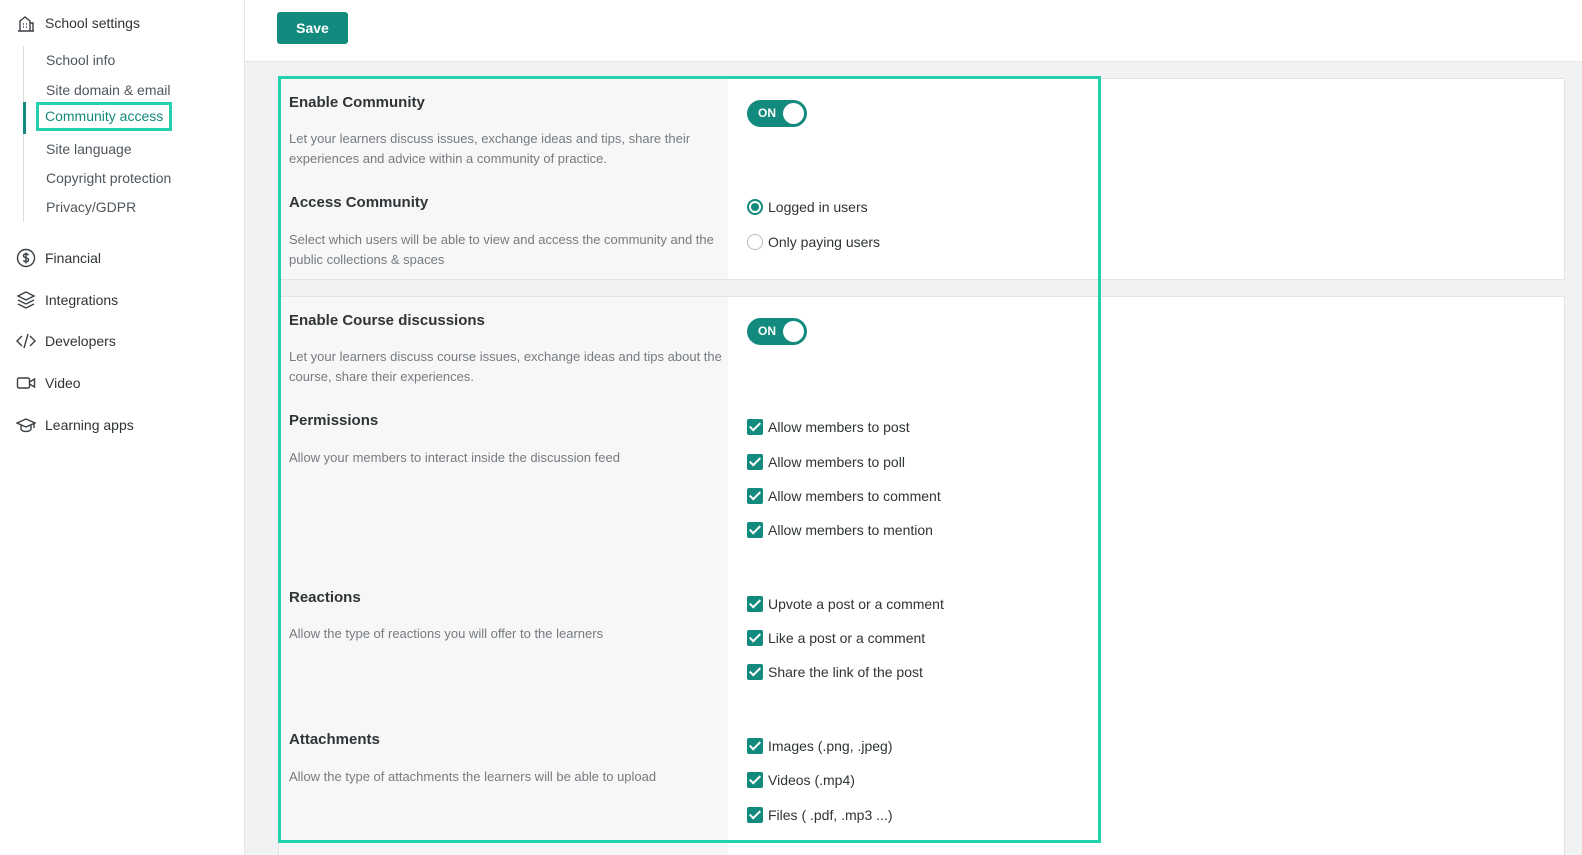 This screenshot has height=855, width=1582. What do you see at coordinates (26, 383) in the screenshot?
I see `video-camera-icon` at bounding box center [26, 383].